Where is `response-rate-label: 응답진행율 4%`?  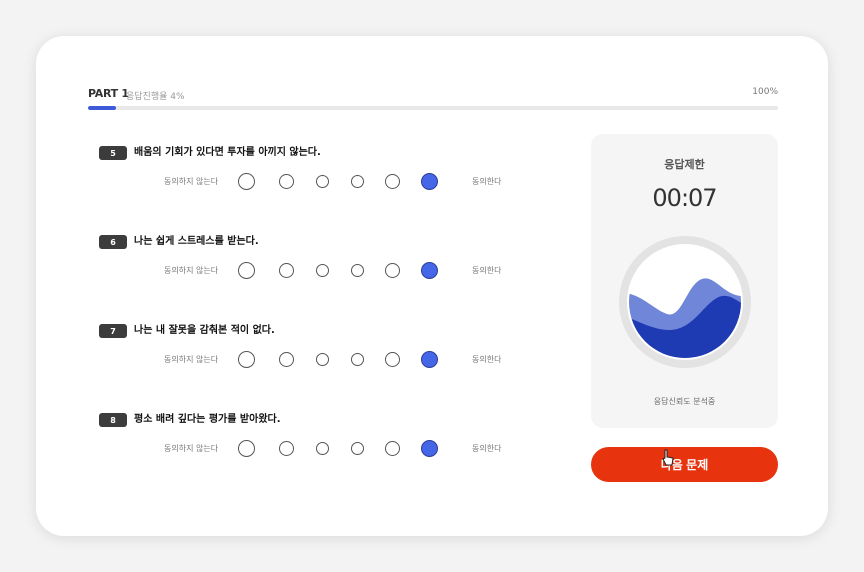
response-rate-label: 응답진행율 4% is located at coordinates (155, 97).